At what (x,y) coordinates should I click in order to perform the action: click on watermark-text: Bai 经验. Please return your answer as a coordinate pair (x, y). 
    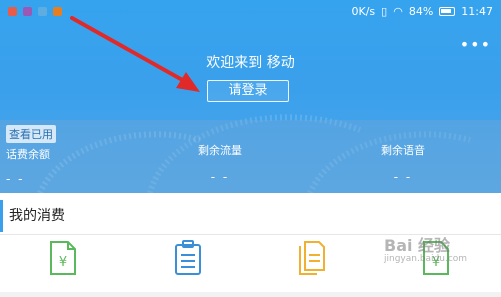
    Looking at the image, I should click on (417, 245).